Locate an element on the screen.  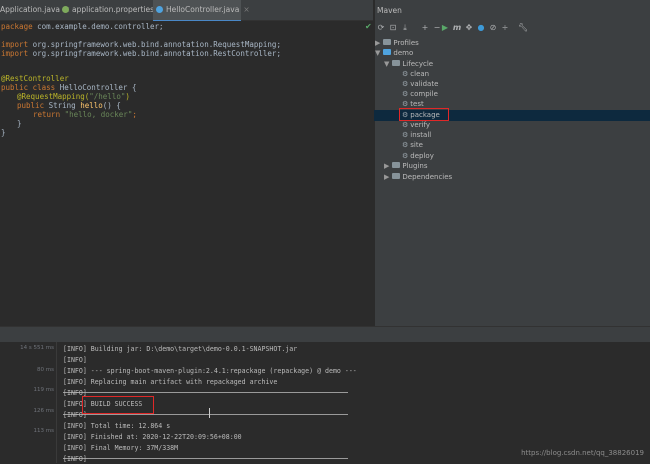
console-line: [INFO] Final Memory: 37M/338M is located at coordinates (121, 448).